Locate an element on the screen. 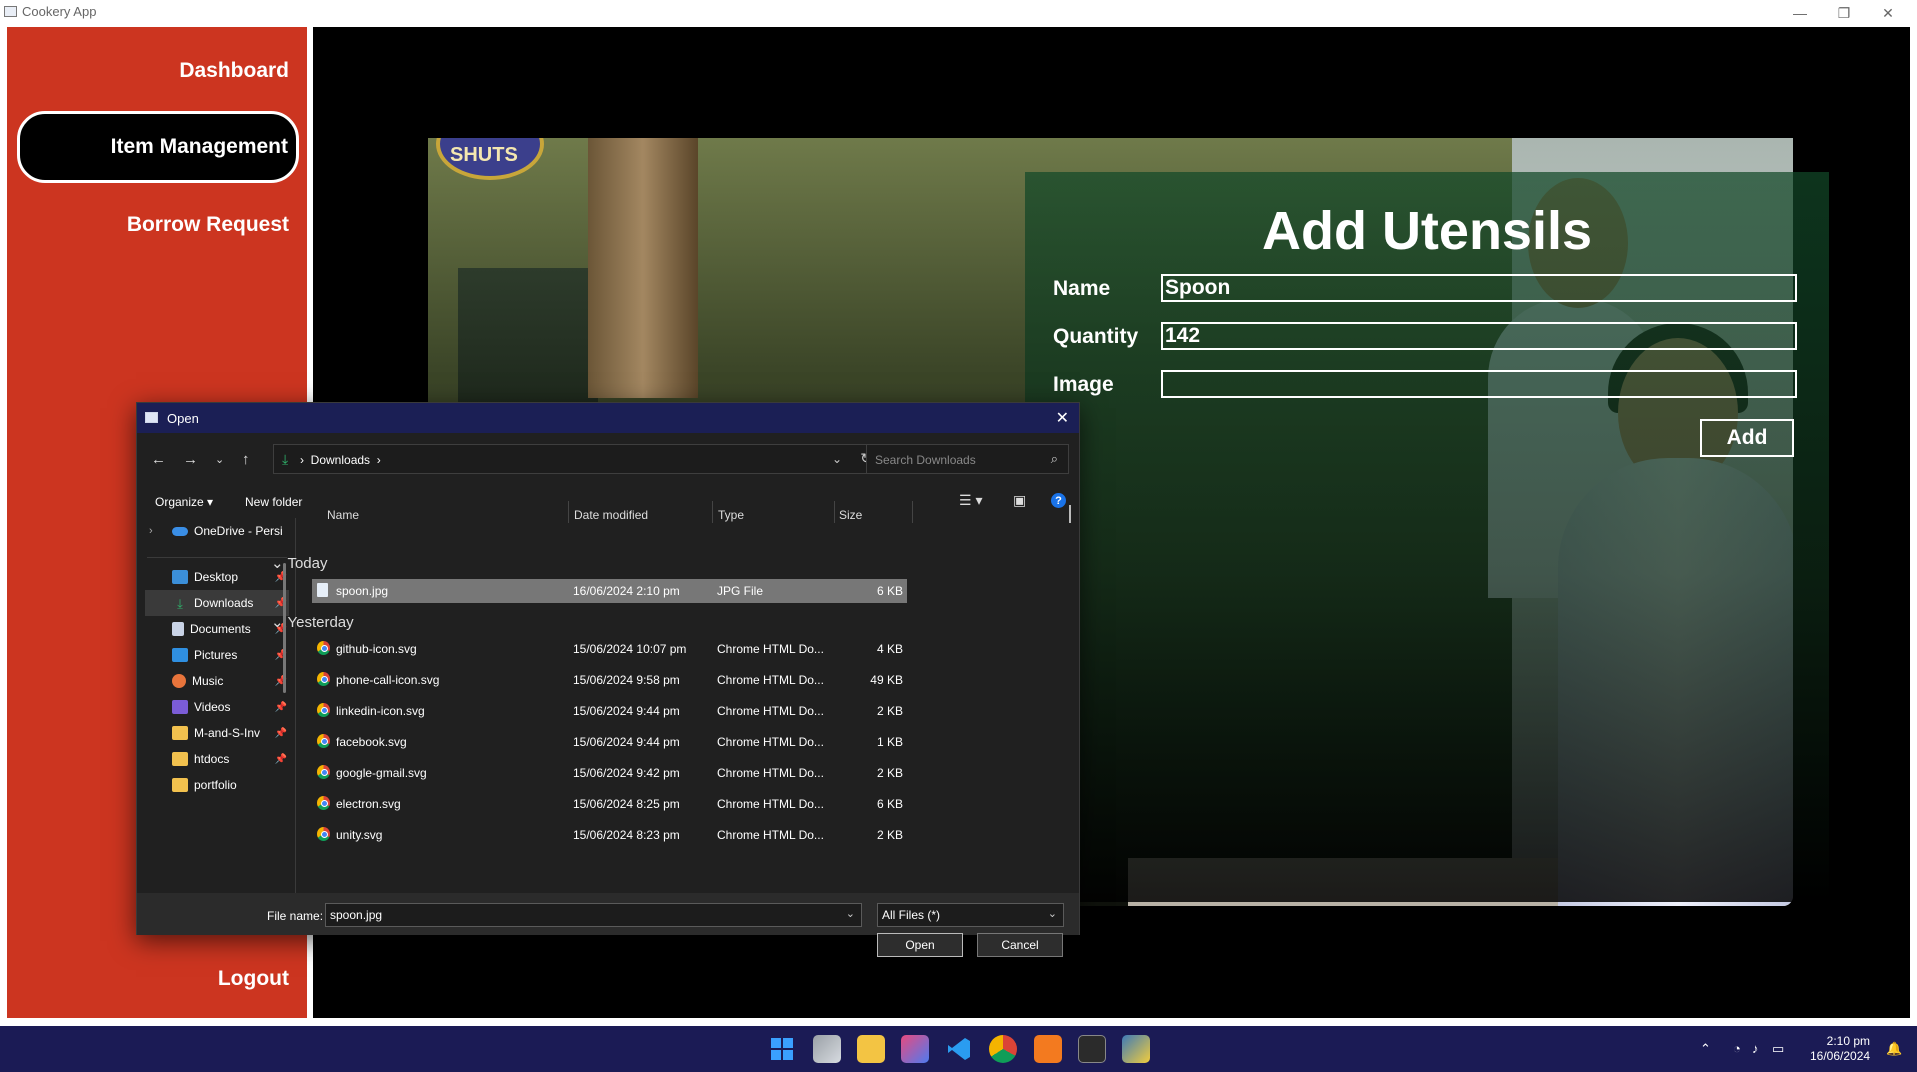 The width and height of the screenshot is (1917, 1072). clock-date: 16/06/2024 is located at coordinates (1840, 1056).